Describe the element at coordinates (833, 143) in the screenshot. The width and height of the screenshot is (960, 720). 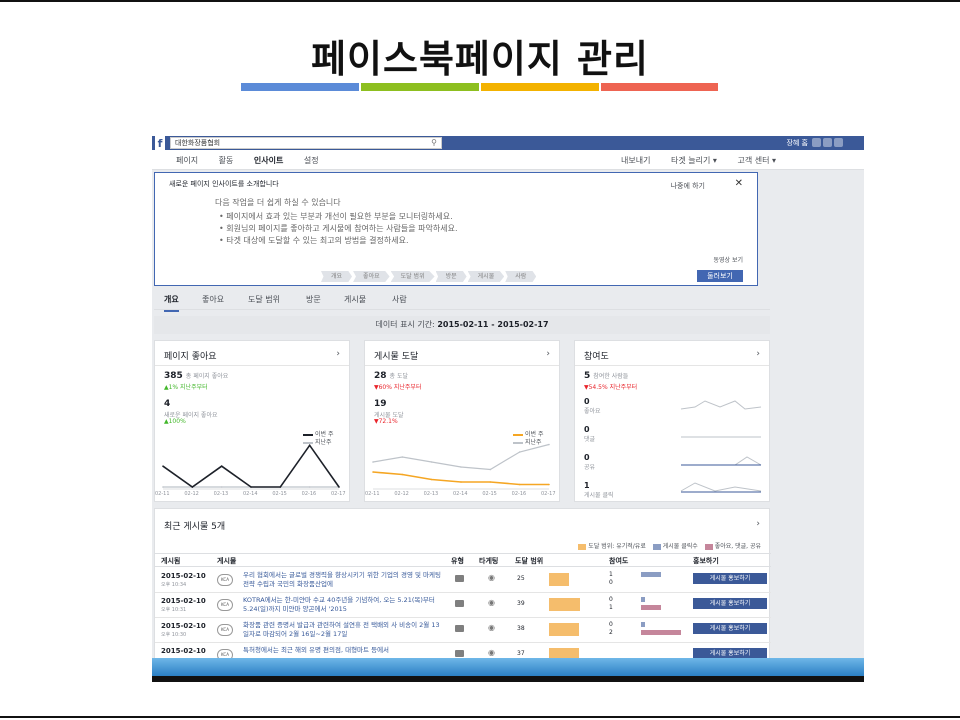
I see `notification-icons` at that location.